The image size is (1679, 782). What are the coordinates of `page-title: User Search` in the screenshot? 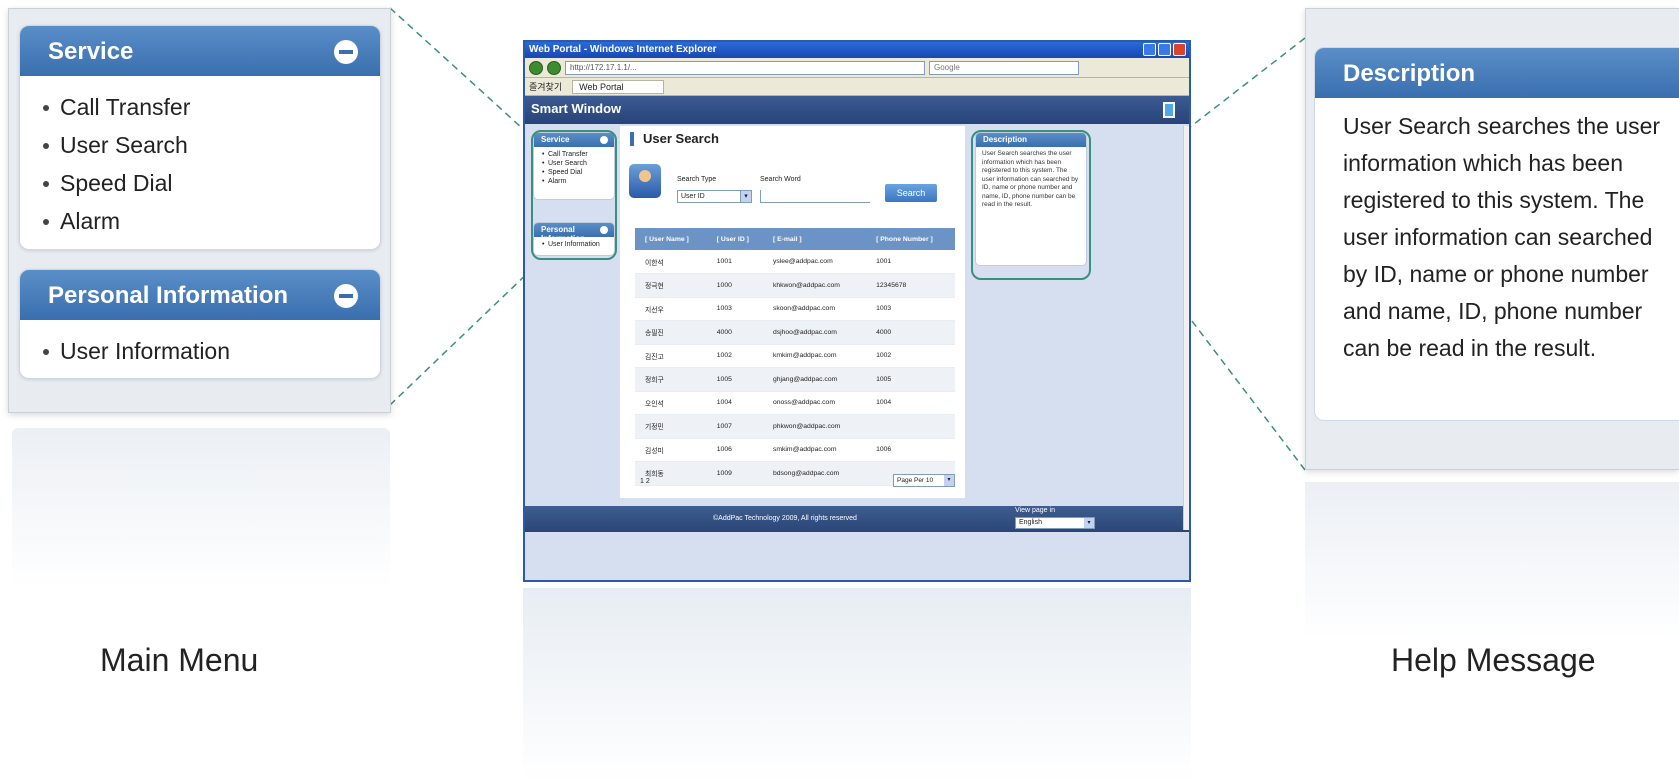 It's located at (674, 139).